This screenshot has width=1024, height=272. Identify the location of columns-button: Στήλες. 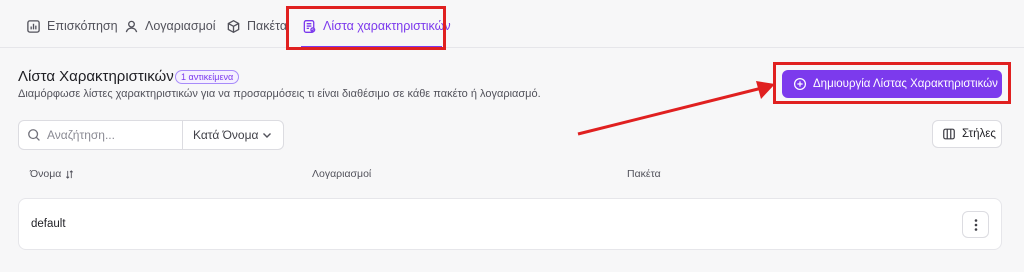
(967, 134).